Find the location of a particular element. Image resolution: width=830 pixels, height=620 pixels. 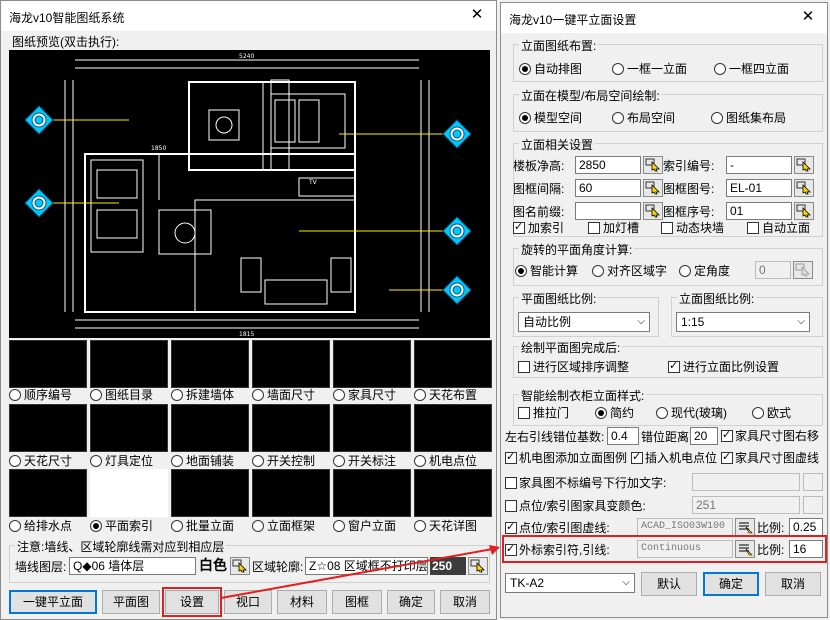

frame-size-select: TK-A2 ⌵ is located at coordinates (570, 583).